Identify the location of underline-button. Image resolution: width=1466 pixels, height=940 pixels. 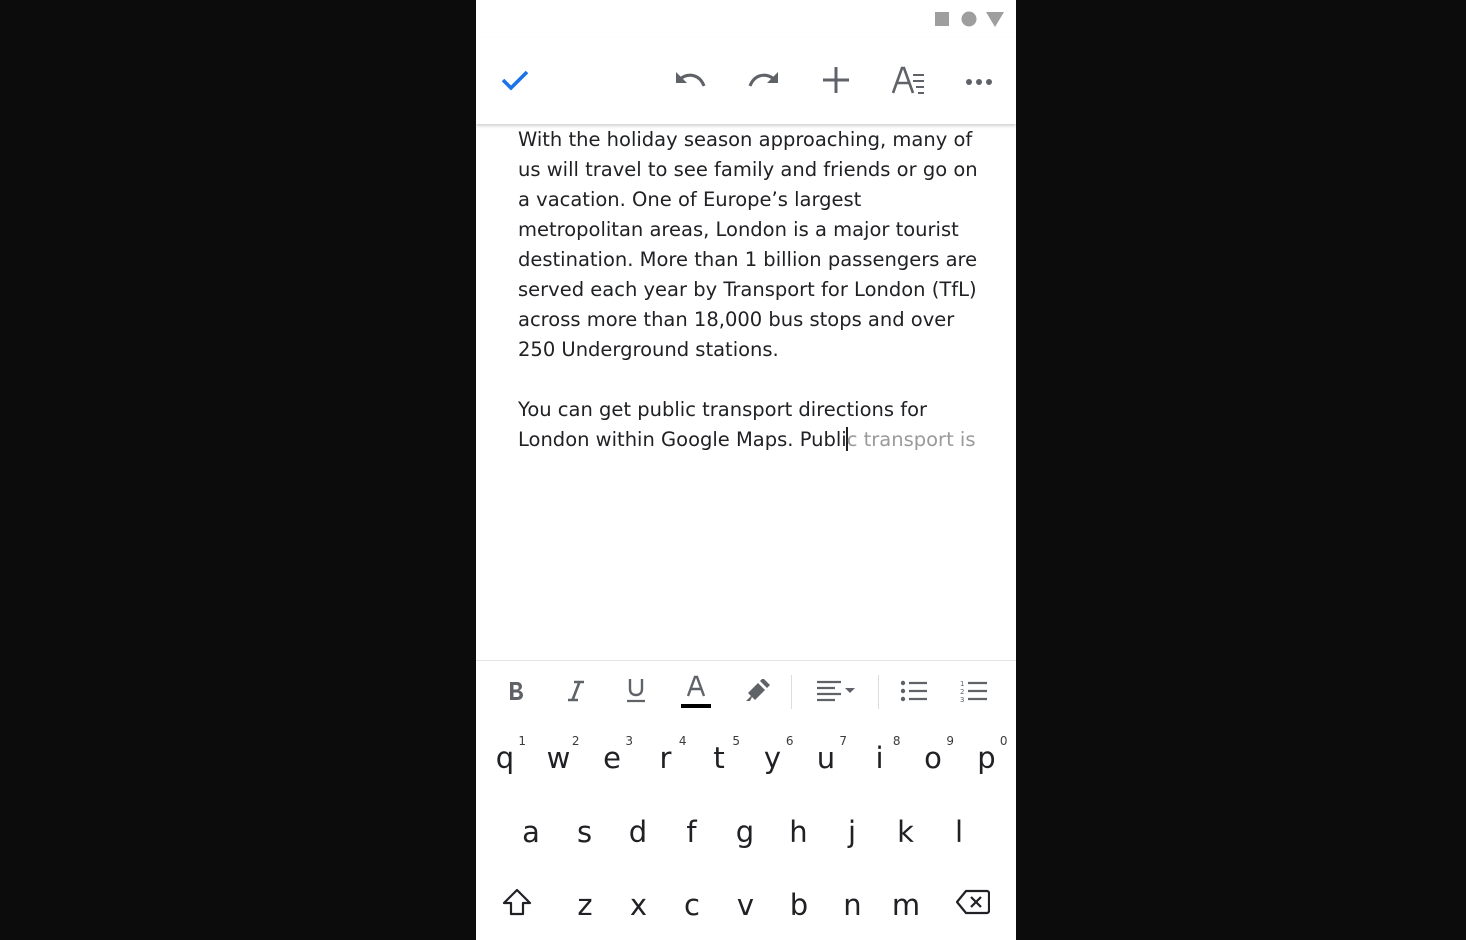
(636, 693).